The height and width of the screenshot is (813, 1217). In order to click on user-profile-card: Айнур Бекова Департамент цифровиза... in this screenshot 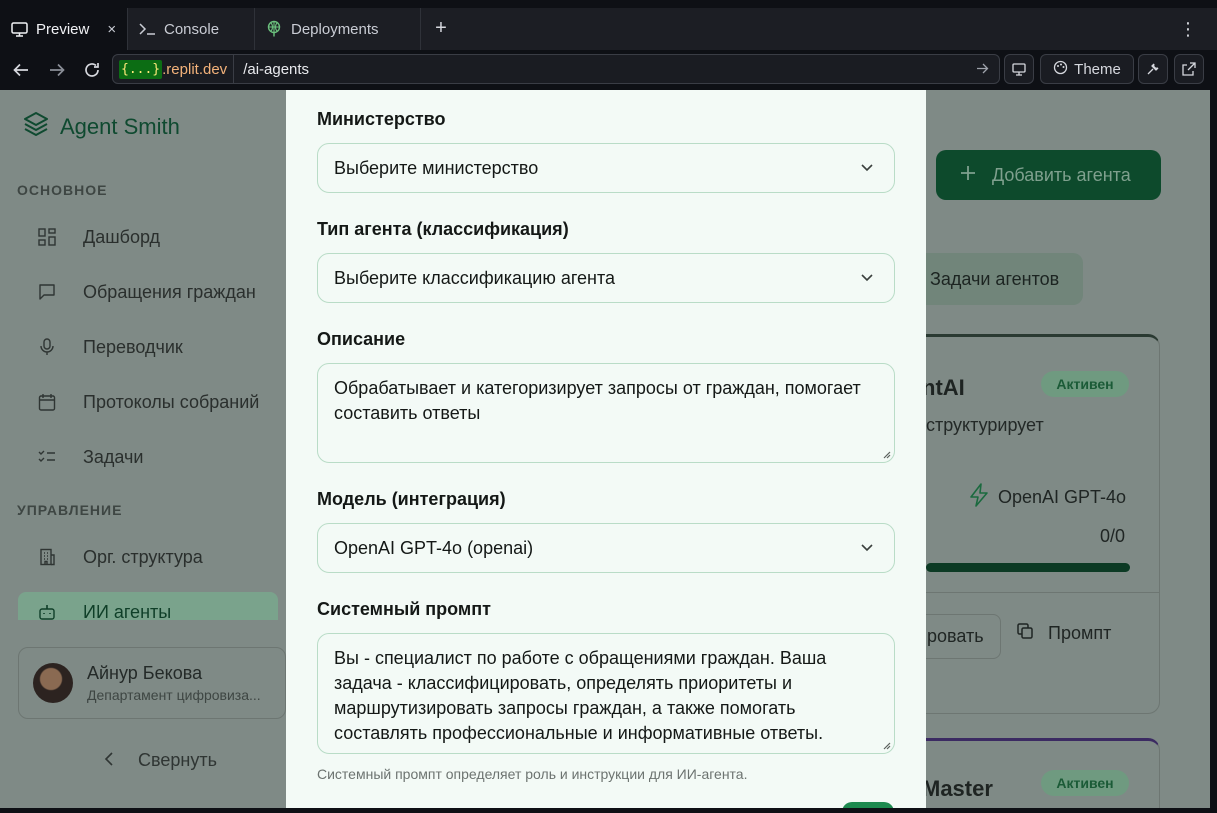, I will do `click(152, 683)`.